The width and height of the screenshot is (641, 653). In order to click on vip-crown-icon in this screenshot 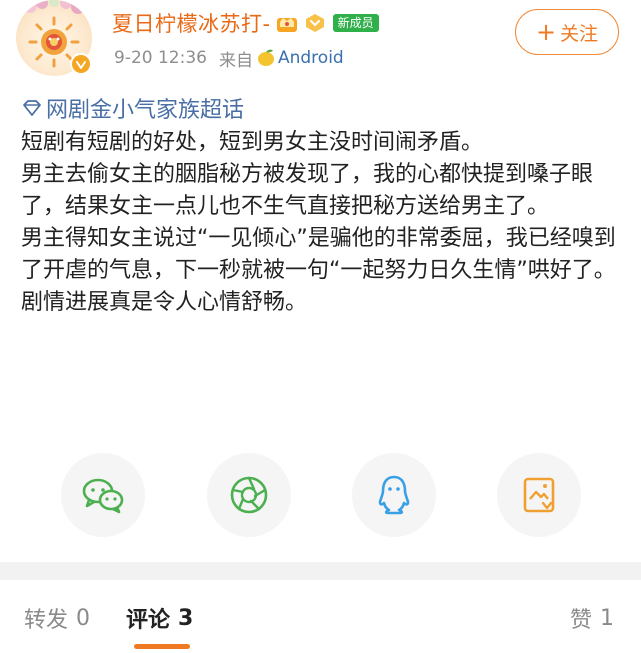, I will do `click(287, 23)`.